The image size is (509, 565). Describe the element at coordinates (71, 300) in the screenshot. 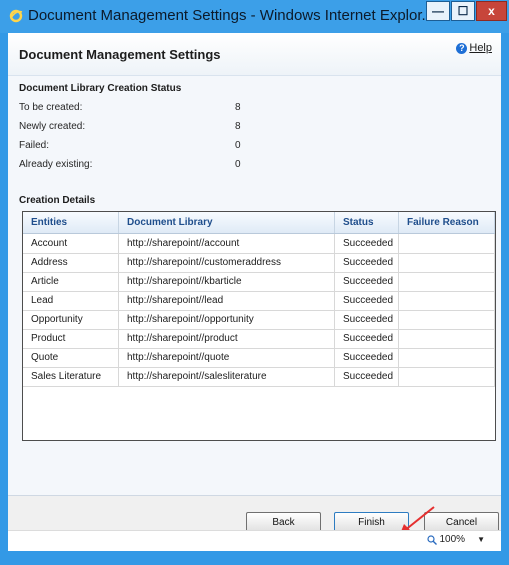

I see `entity-cell: Lead` at that location.